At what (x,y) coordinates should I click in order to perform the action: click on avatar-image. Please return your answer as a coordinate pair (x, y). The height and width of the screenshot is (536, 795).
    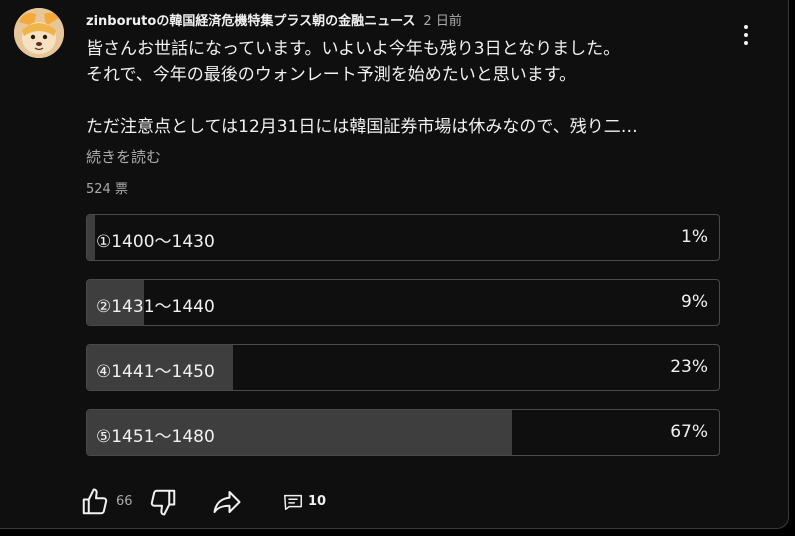
    Looking at the image, I should click on (39, 33).